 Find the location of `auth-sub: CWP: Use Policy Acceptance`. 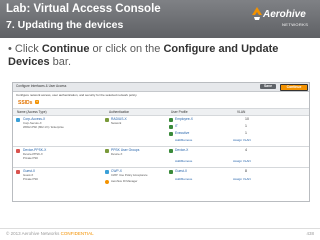

auth-sub: CWP: Use Policy Acceptance is located at coordinates (129, 175).